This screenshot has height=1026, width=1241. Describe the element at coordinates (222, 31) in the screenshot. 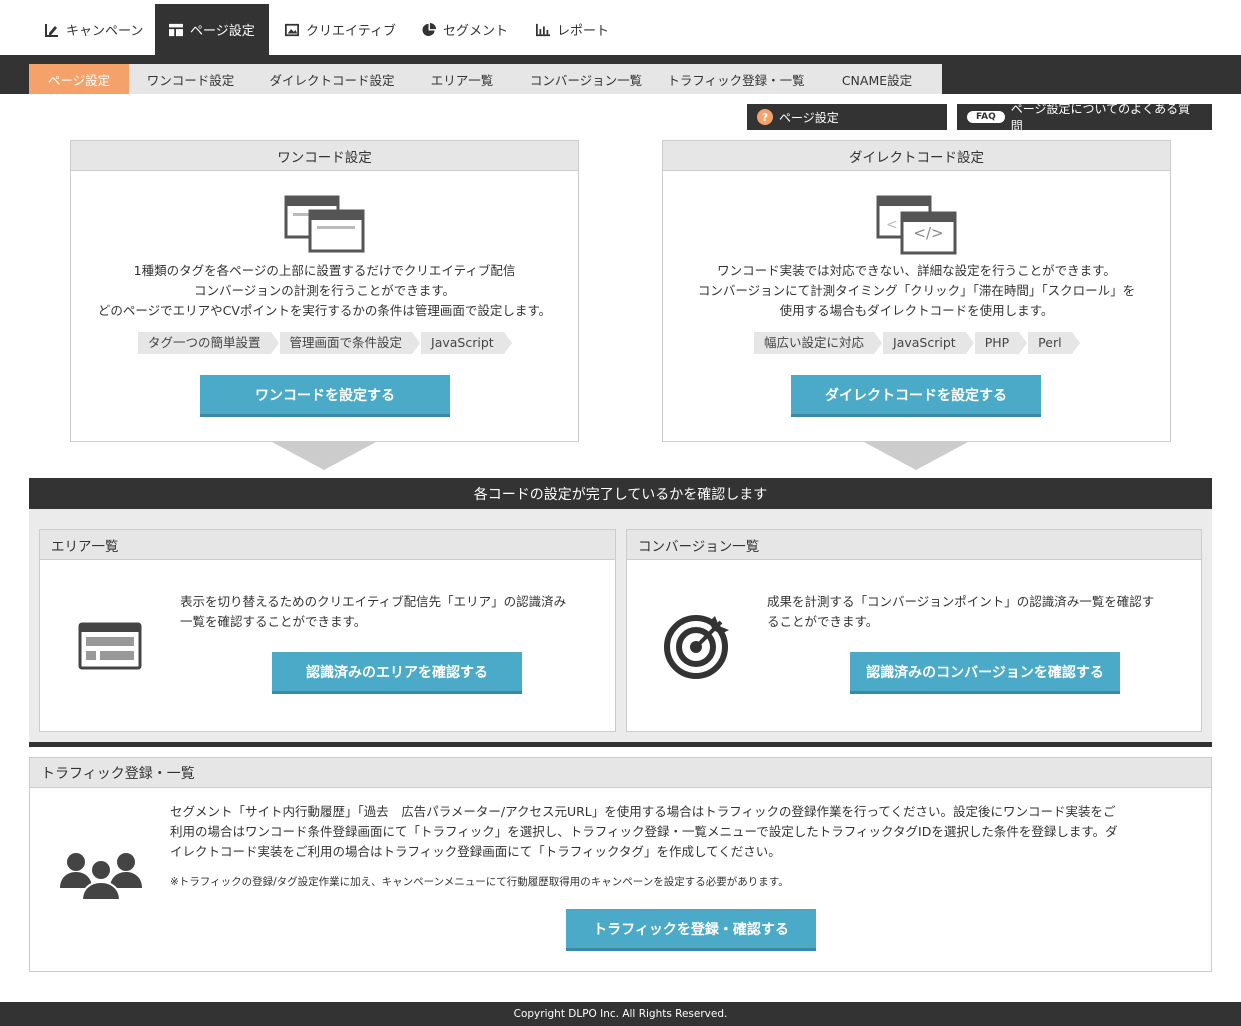

I see `nav-page-settings-label: ページ設定` at that location.